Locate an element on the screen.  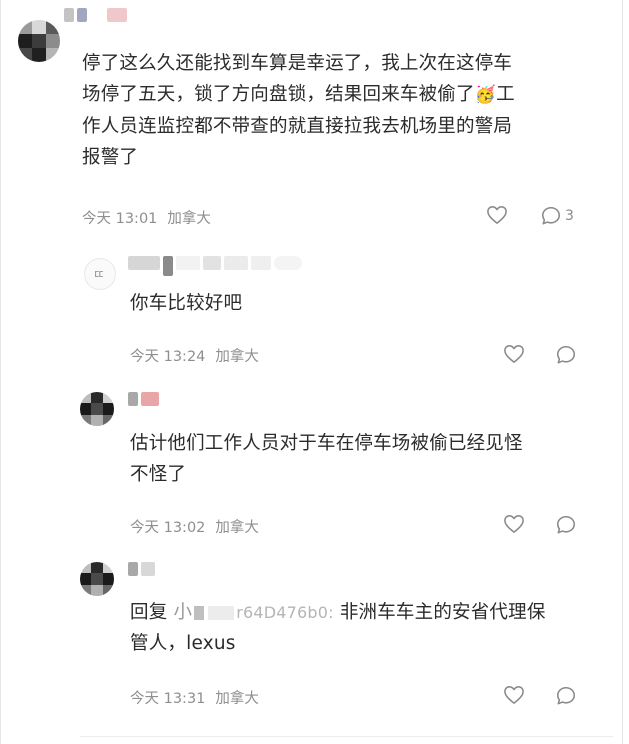
comment-line: 场停了五天，锁了方向盘锁，结果回来车被偷了🥳工 is located at coordinates (298, 94).